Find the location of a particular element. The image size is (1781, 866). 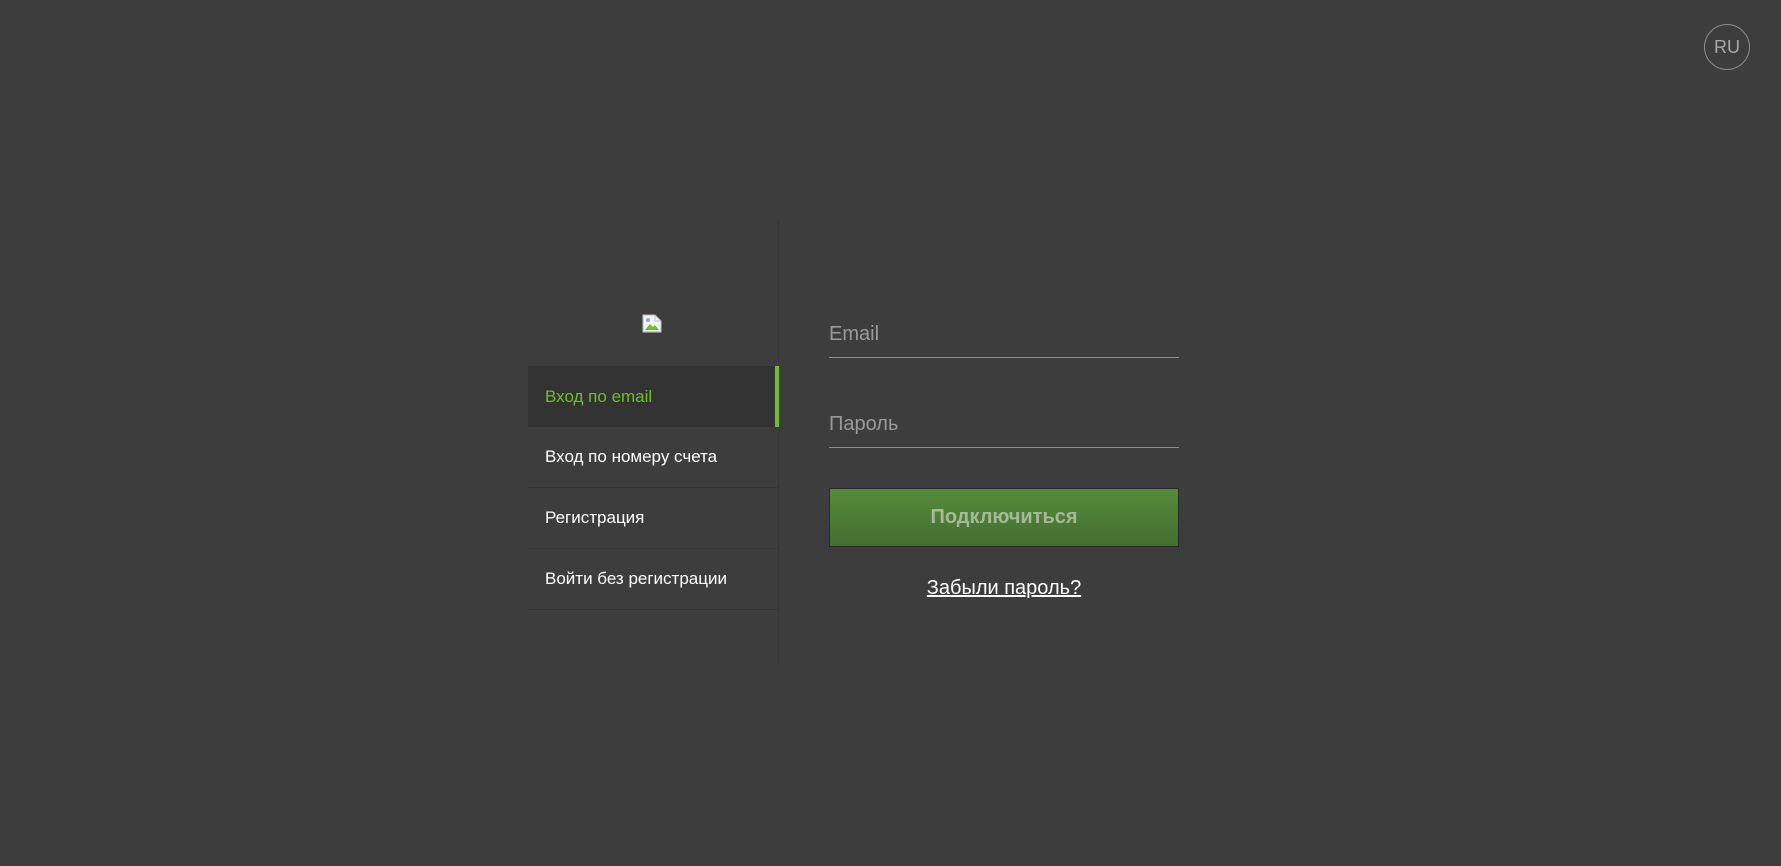

menu-item-account-login: Вход по номеру счета is located at coordinates (653, 457).